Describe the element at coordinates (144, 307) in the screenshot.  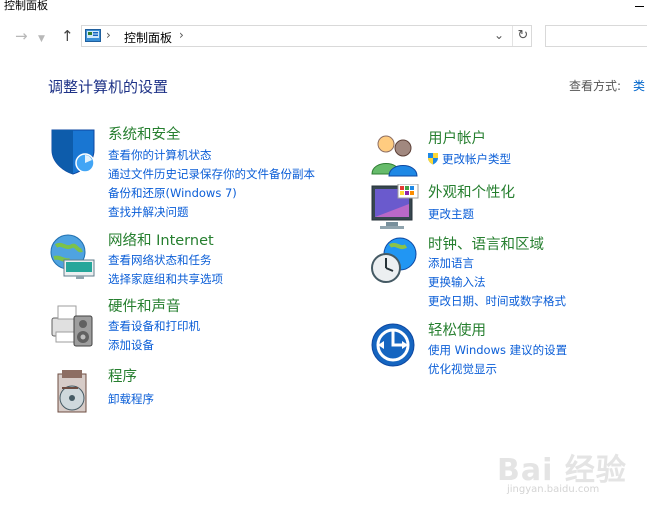
I see `category-title: 硬件和声音` at that location.